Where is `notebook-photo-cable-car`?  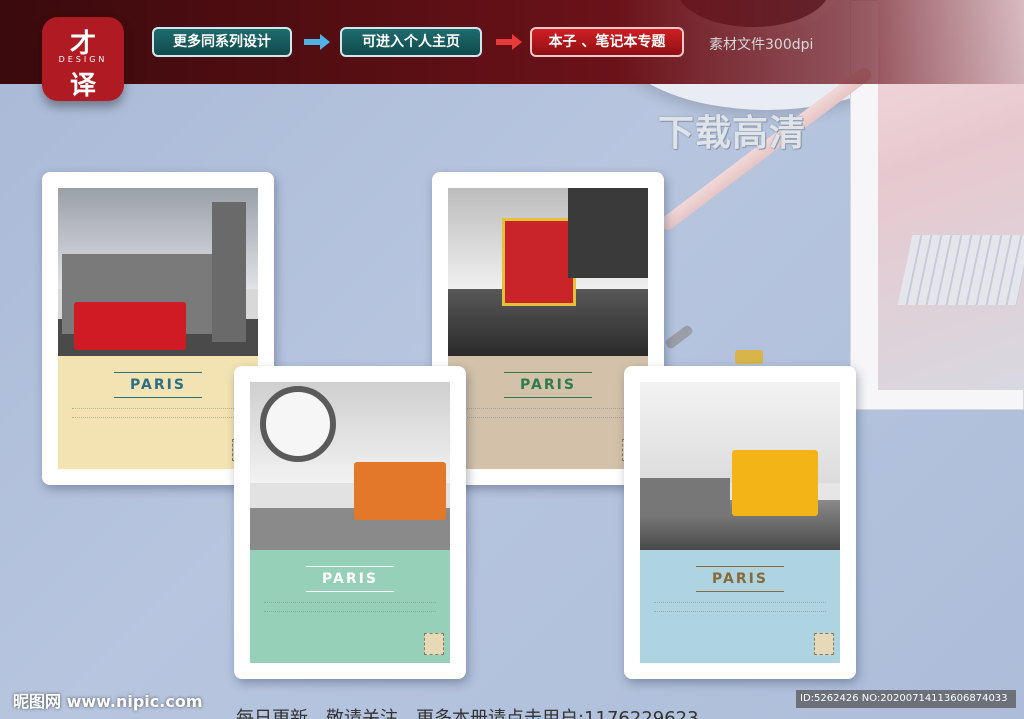 notebook-photo-cable-car is located at coordinates (548, 272).